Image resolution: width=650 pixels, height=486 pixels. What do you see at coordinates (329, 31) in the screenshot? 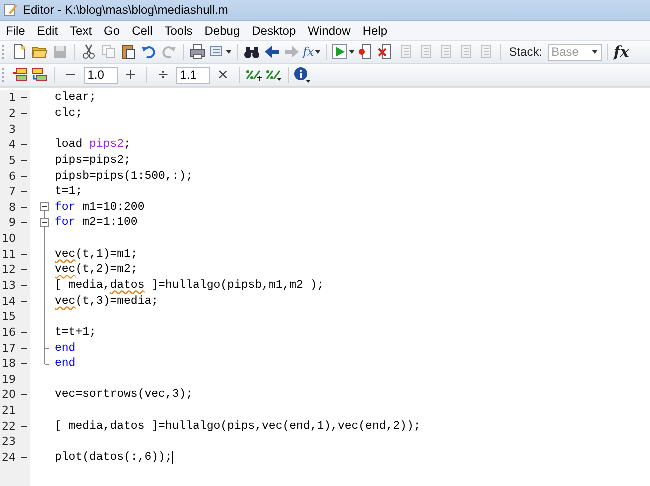
I see `menu-item: Window` at bounding box center [329, 31].